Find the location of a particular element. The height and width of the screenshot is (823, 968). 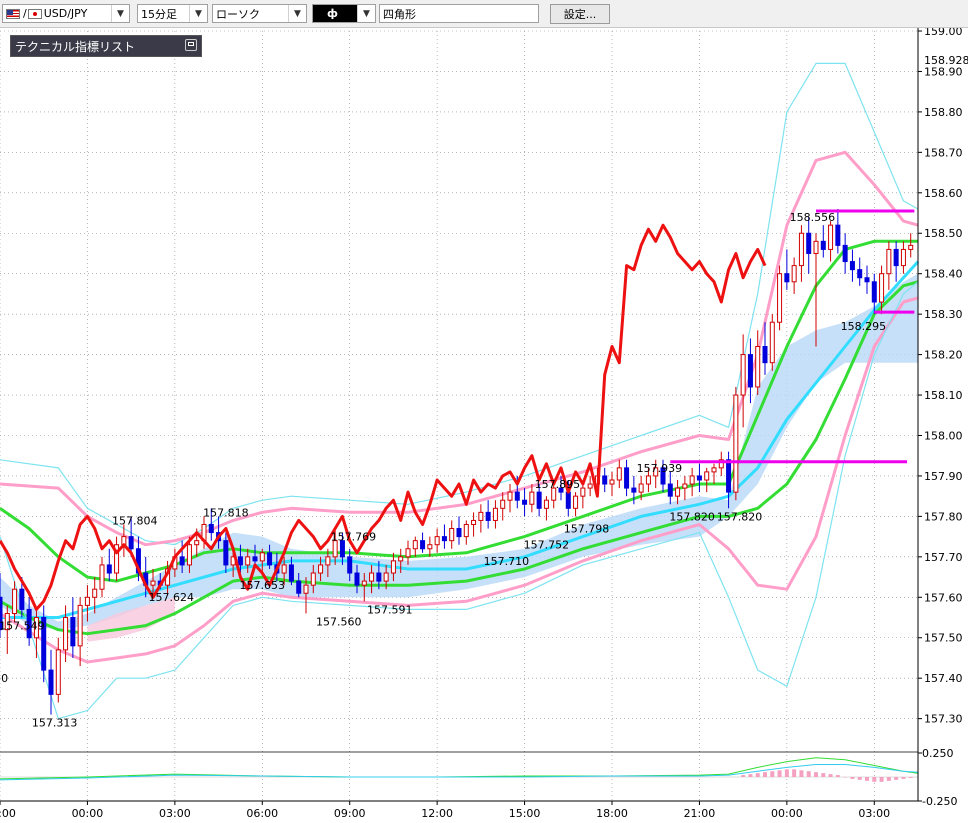

indicator-list-title: テクニカル指標リスト is located at coordinates (75, 46).